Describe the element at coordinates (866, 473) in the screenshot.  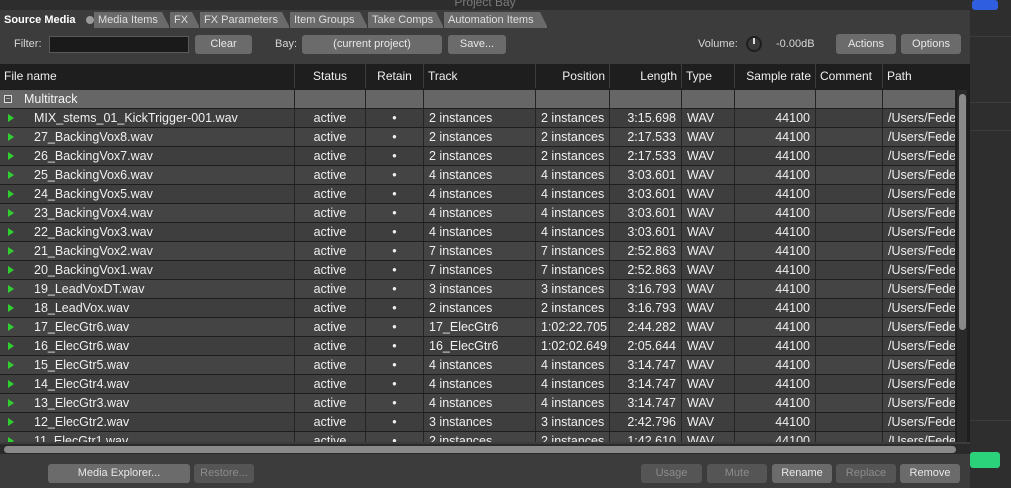
I see `replace-button: Replace` at that location.